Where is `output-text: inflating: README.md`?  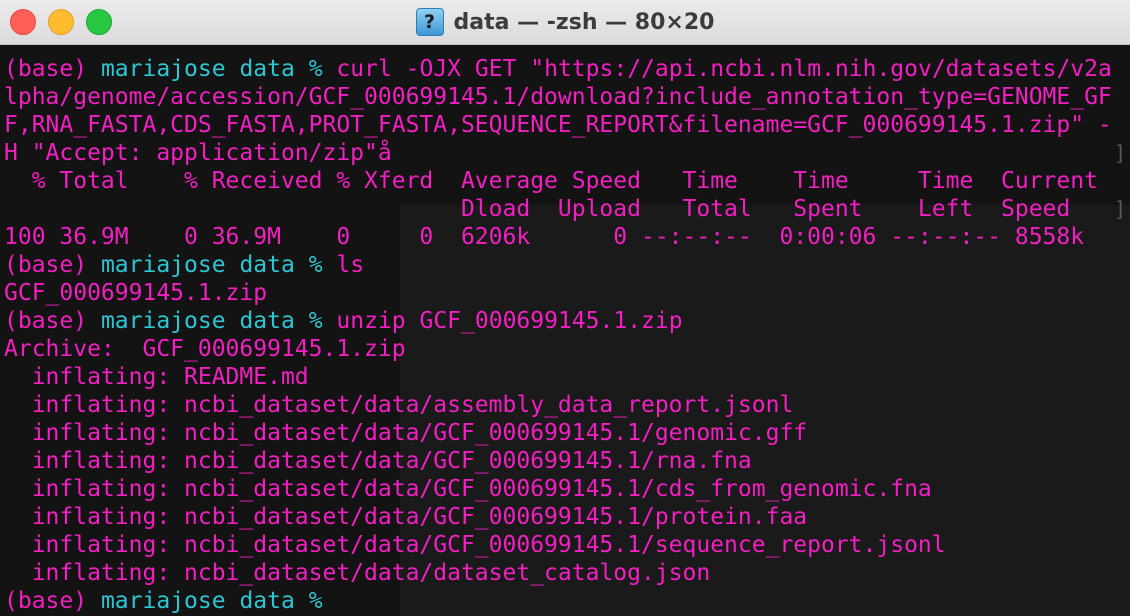
output-text: inflating: README.md is located at coordinates (156, 377).